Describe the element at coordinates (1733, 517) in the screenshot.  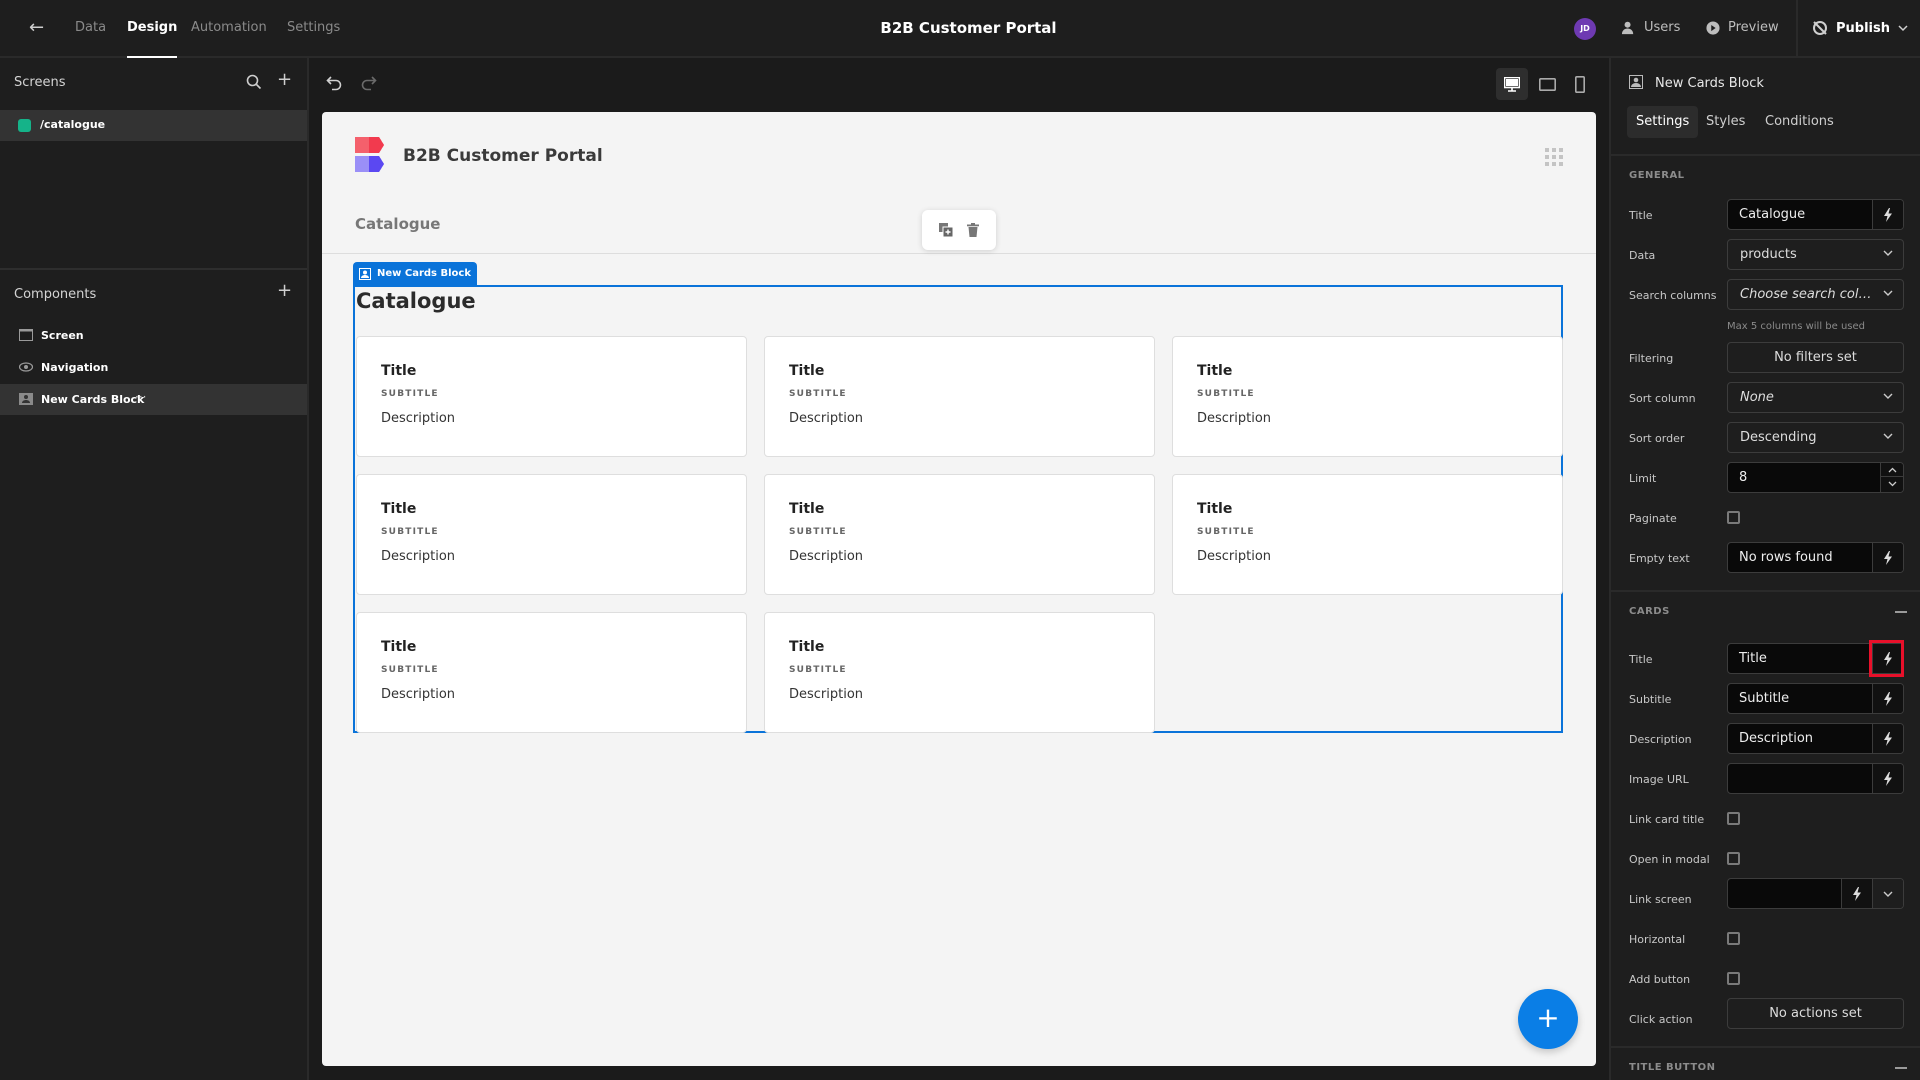
I see `paginate-checkbox` at that location.